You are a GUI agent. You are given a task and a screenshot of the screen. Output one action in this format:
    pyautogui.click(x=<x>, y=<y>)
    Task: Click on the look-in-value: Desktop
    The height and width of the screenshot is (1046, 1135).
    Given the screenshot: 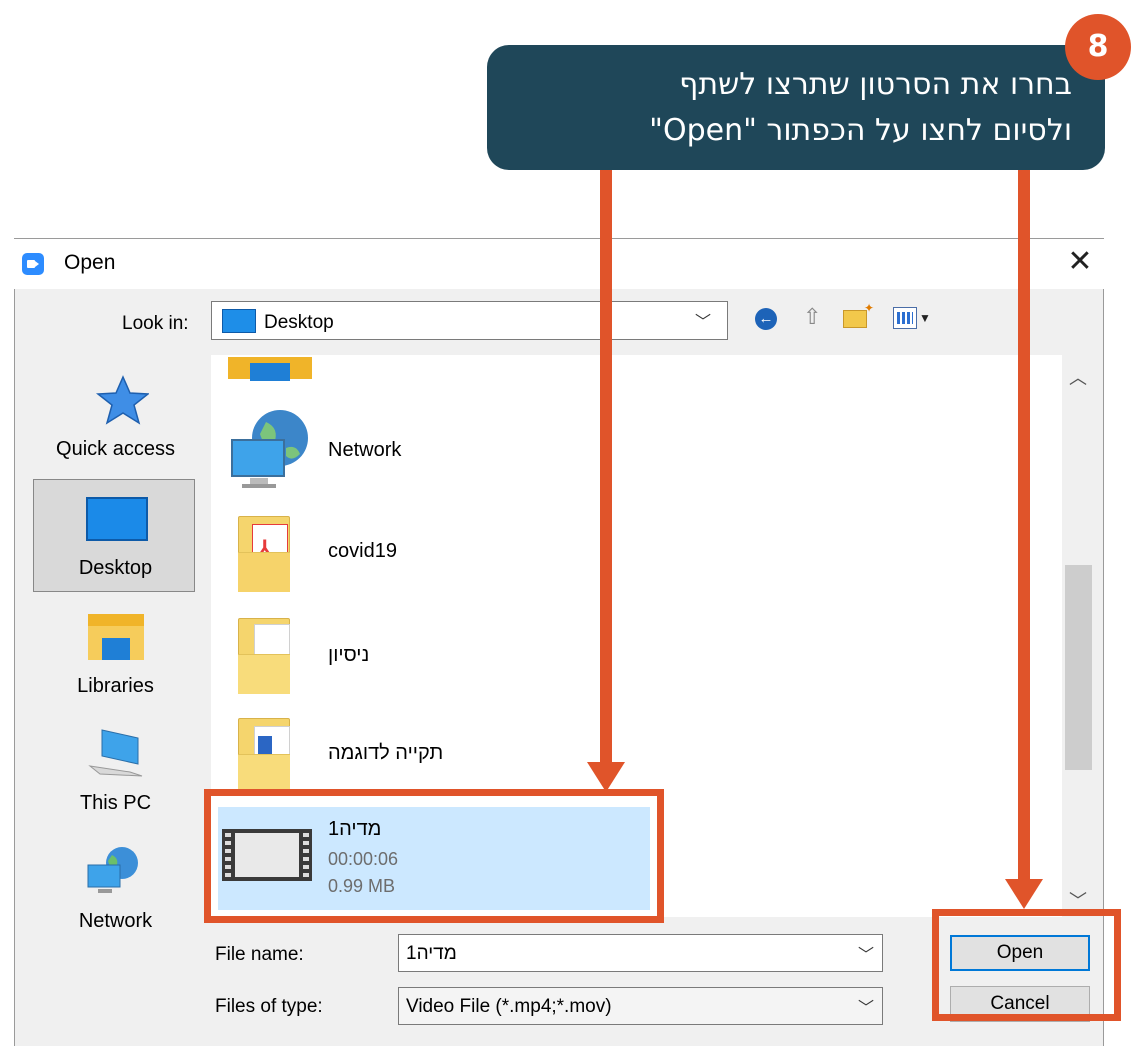 What is the action you would take?
    pyautogui.click(x=299, y=322)
    